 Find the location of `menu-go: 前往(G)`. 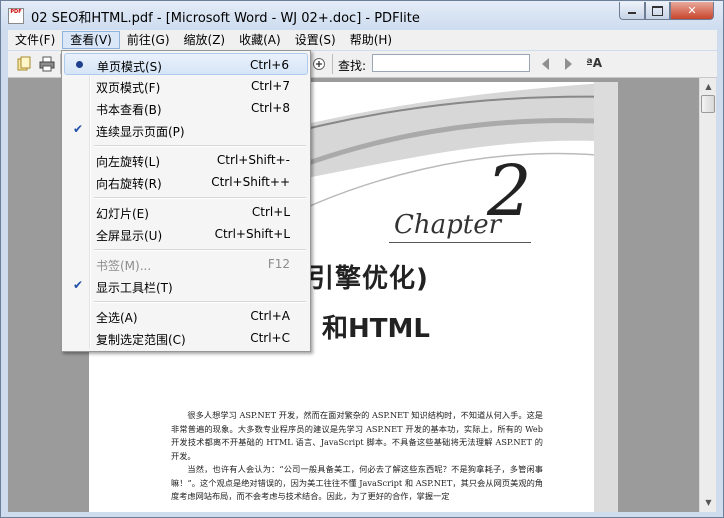

menu-go: 前往(G) is located at coordinates (148, 40).